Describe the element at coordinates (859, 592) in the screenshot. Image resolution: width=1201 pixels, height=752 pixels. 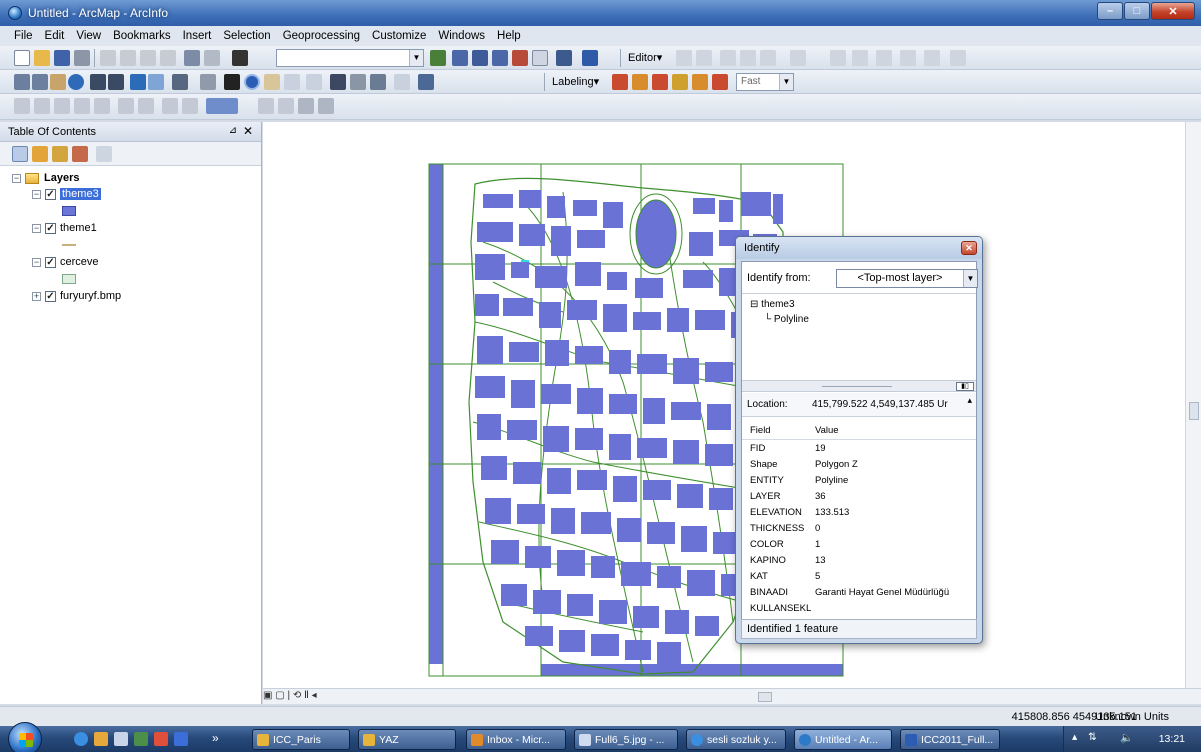
I see `attribute-row: BINAADI Garanti Hayat Genel Müdürlüğü` at that location.